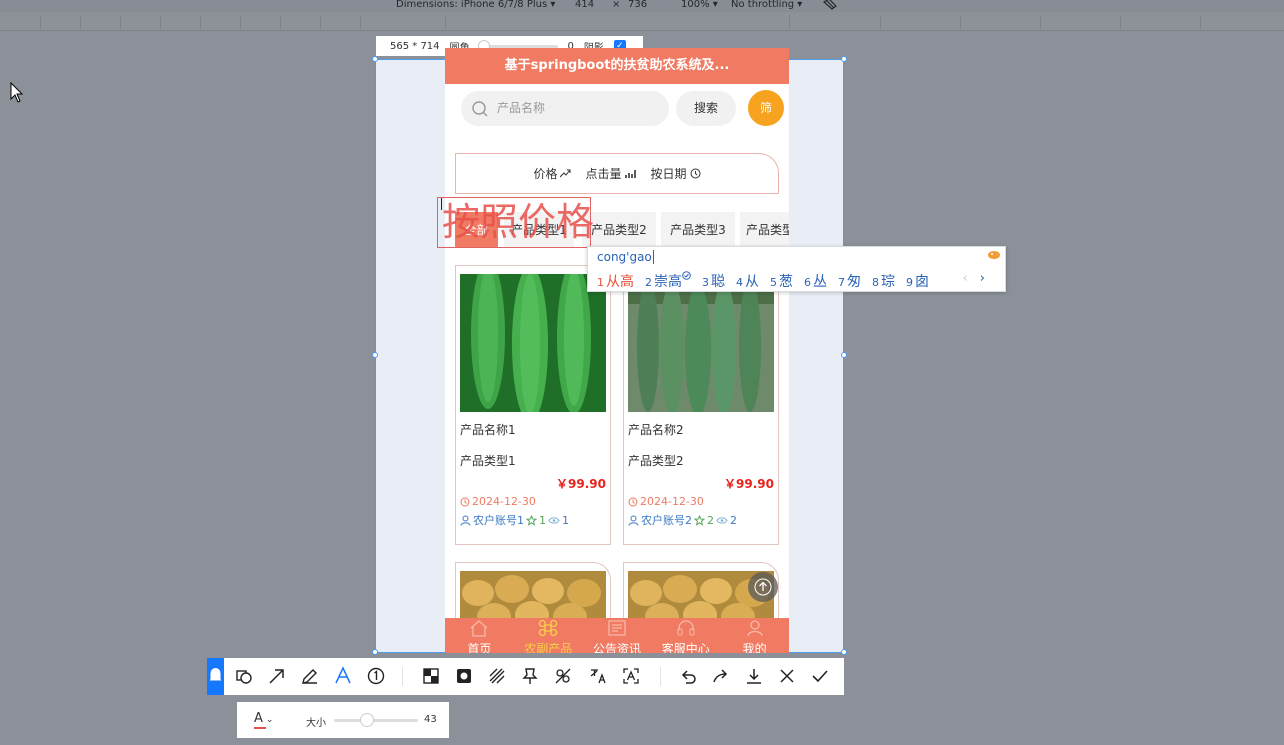  Describe the element at coordinates (610, 173) in the screenshot. I see `sort-clicks: 点击量` at that location.